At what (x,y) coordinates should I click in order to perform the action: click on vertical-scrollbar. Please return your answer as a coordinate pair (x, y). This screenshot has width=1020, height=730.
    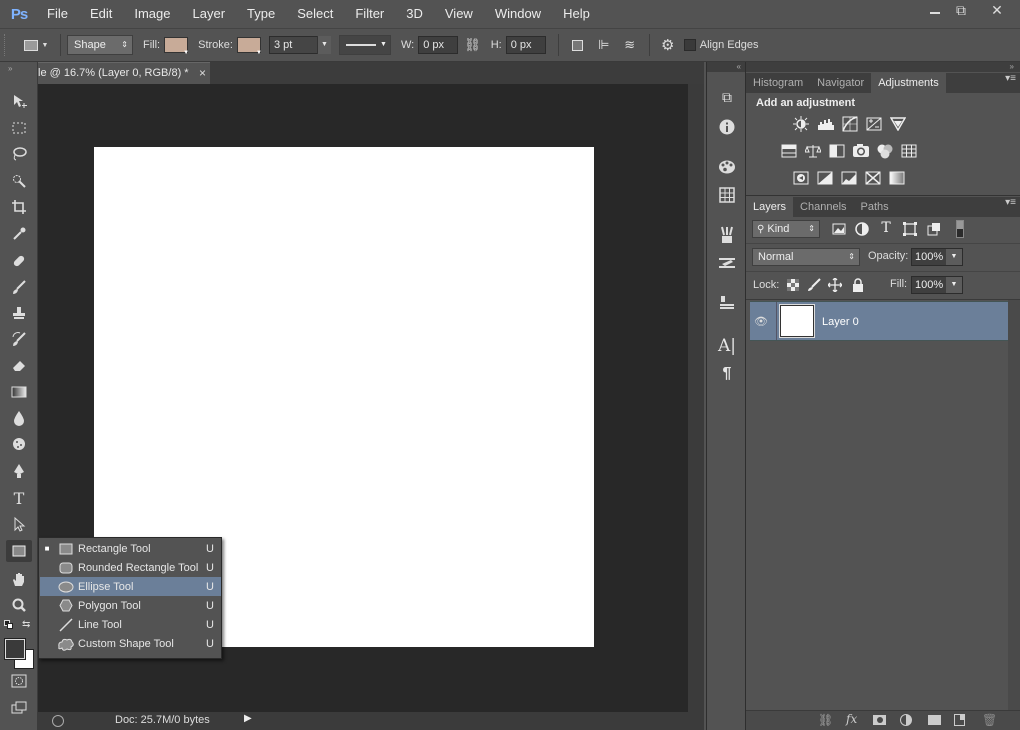
    Looking at the image, I should click on (696, 398).